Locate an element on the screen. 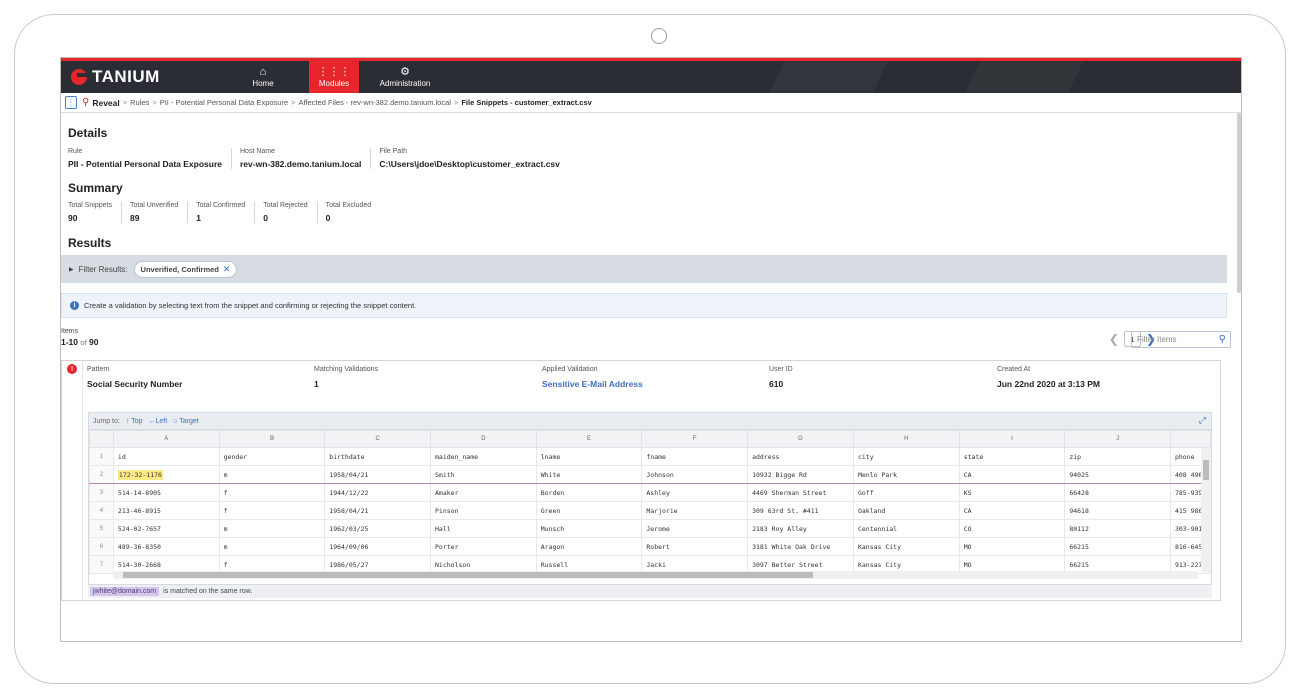  grid-cell: 3181 White Oak Drive is located at coordinates (800, 546).